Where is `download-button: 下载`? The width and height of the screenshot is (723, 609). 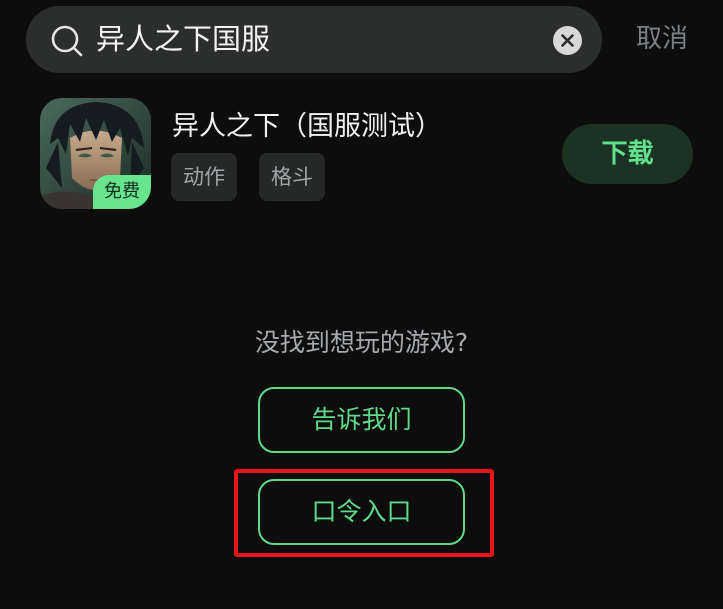
download-button: 下载 is located at coordinates (627, 154).